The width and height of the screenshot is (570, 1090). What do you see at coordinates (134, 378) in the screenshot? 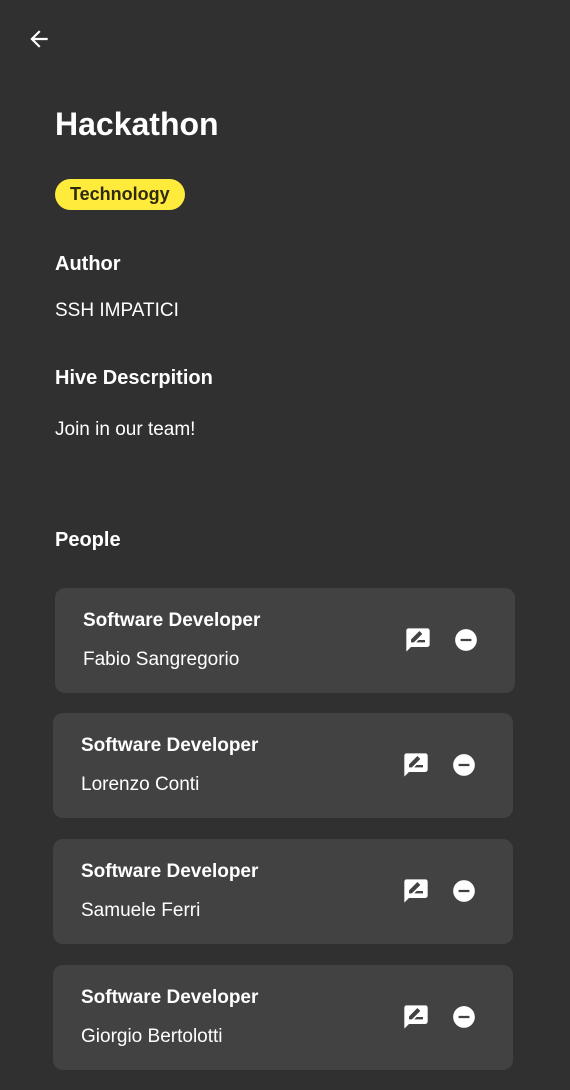
I see `description-heading: Hive Descrpition` at bounding box center [134, 378].